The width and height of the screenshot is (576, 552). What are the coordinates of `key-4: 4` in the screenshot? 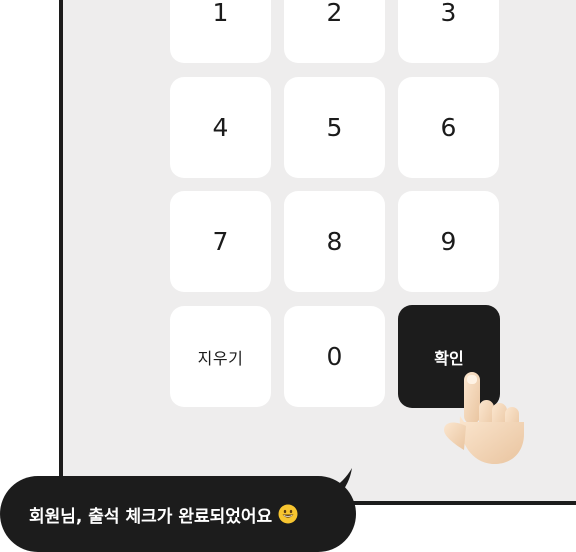 It's located at (220, 127).